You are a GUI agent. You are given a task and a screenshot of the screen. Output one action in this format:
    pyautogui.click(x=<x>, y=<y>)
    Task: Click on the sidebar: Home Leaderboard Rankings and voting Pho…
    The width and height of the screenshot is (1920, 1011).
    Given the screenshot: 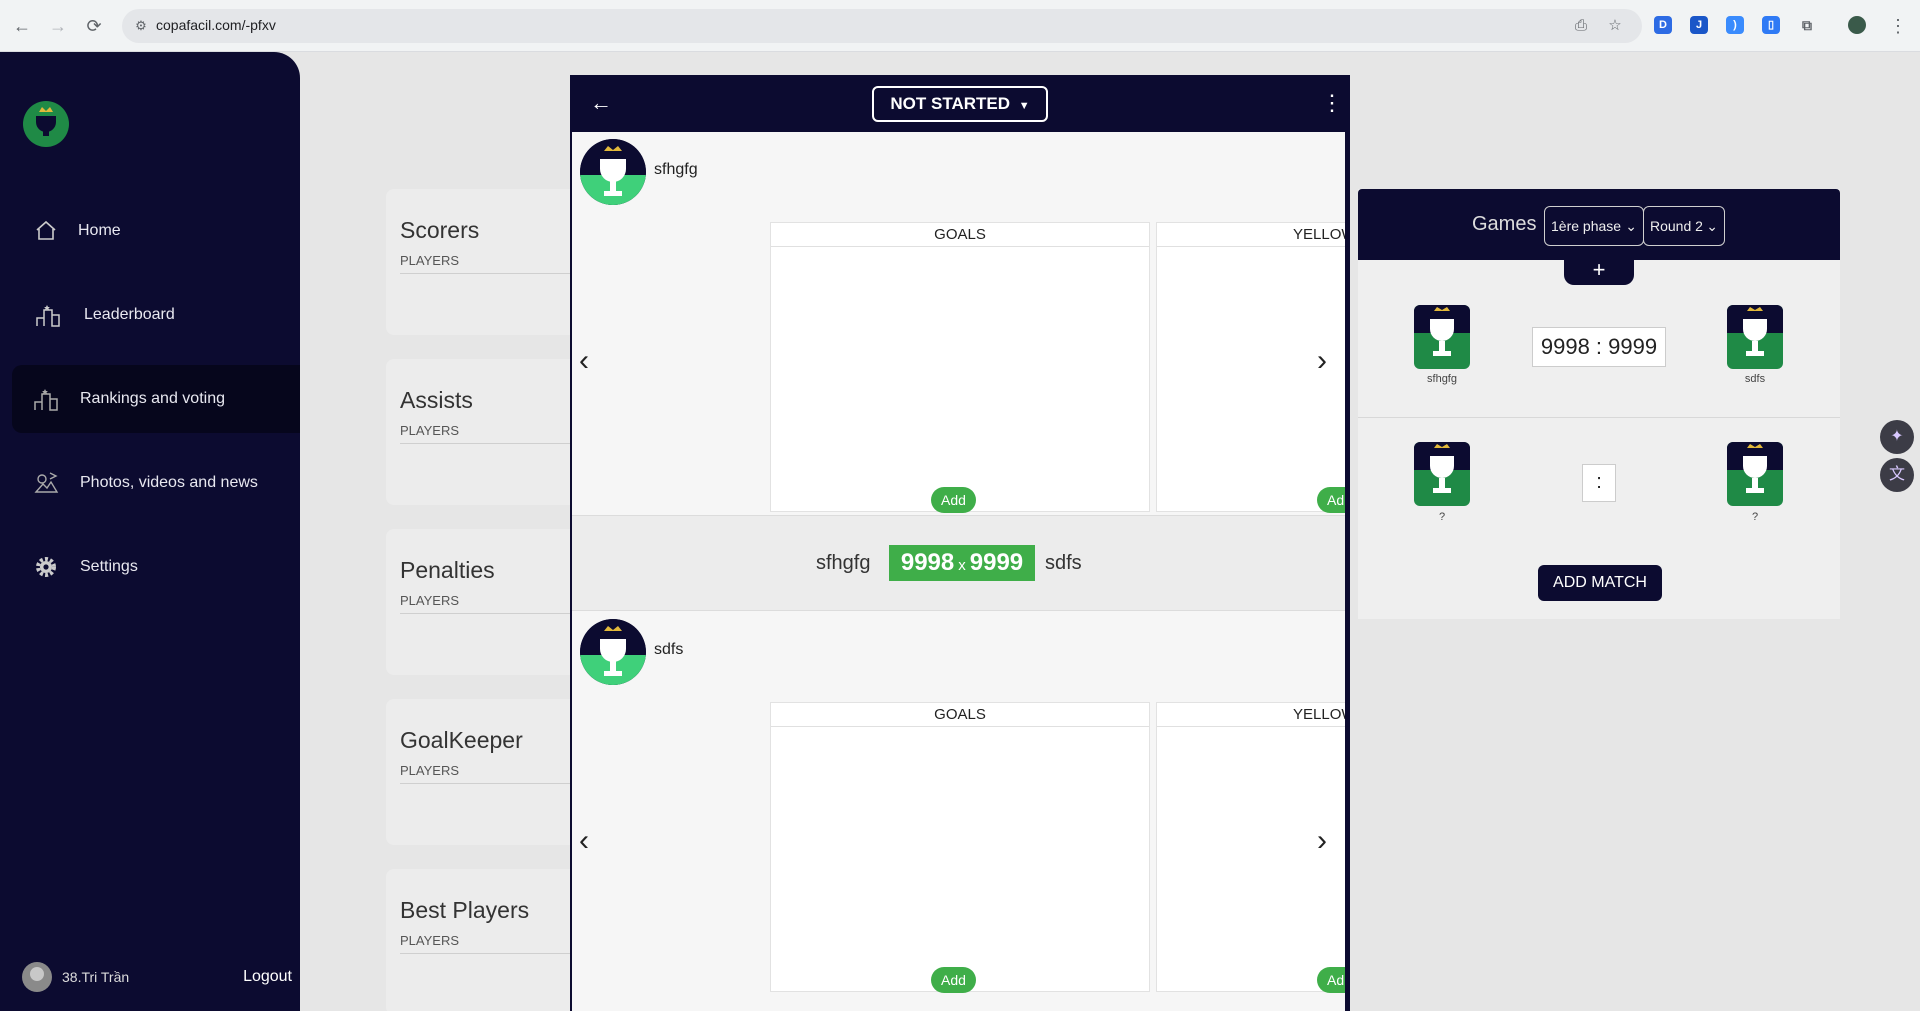 What is the action you would take?
    pyautogui.click(x=150, y=531)
    